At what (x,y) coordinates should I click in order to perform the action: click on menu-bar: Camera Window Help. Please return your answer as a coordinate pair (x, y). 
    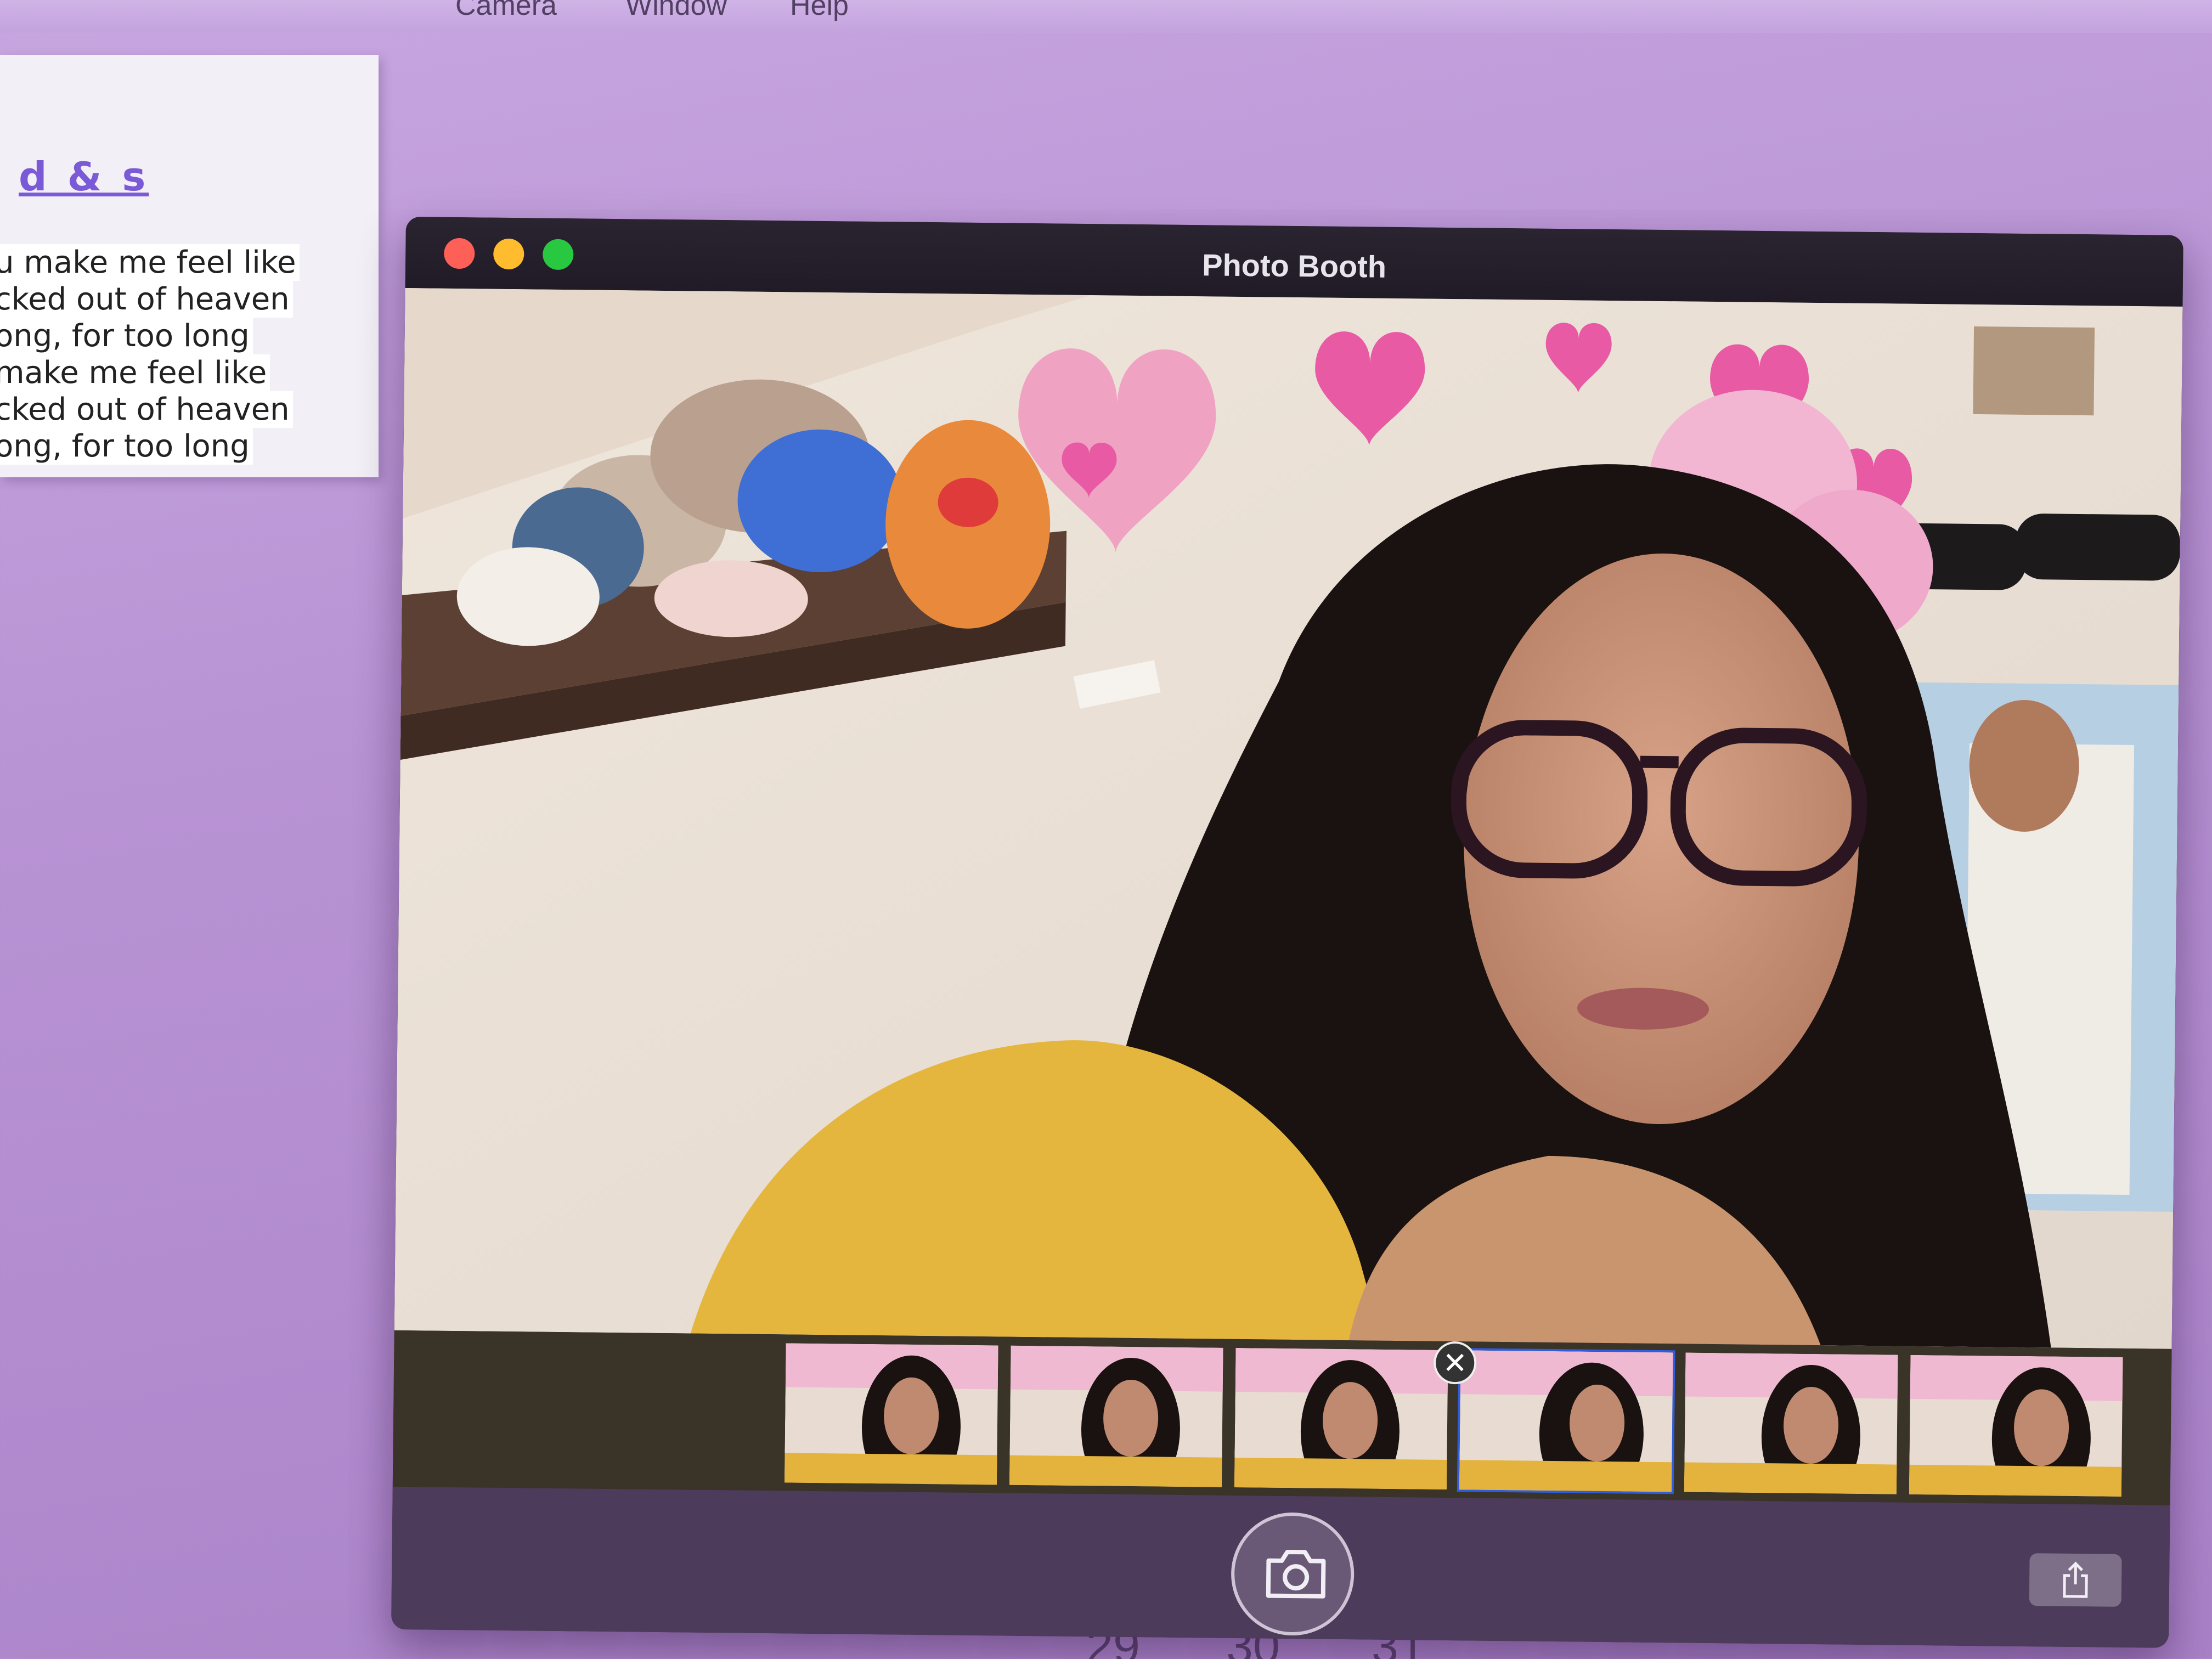
    Looking at the image, I should click on (1106, 16).